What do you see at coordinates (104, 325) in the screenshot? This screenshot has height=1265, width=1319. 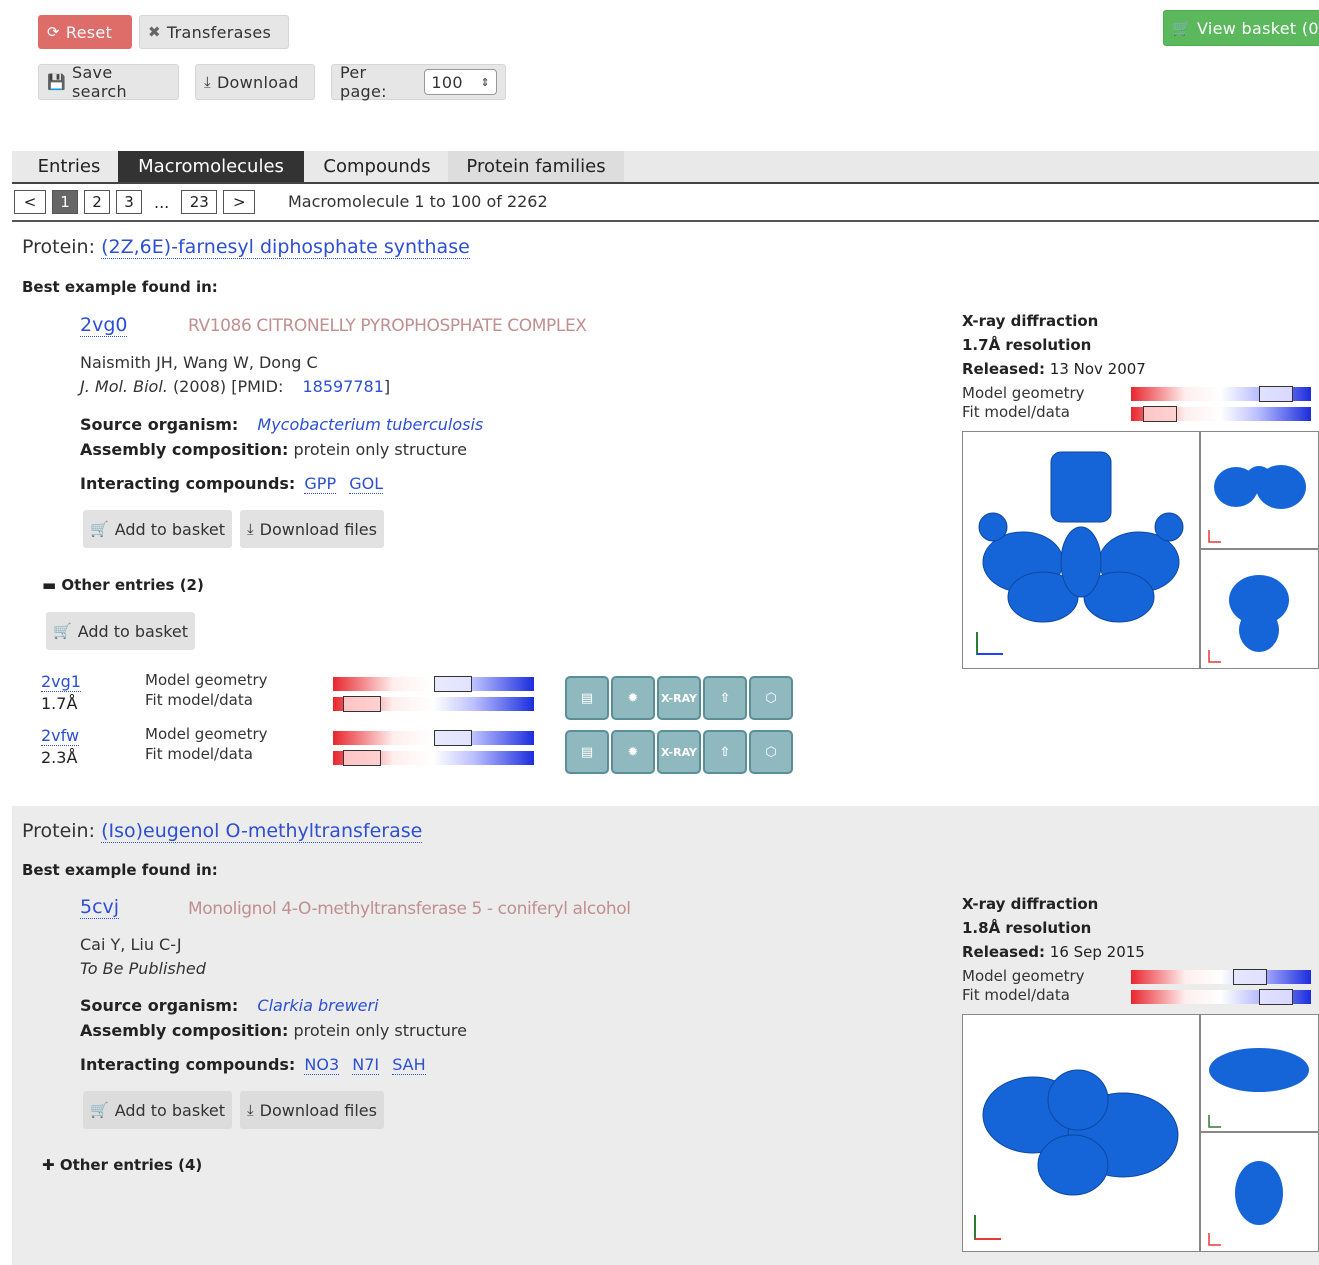 I see `pdb-id-link: 2vg0` at bounding box center [104, 325].